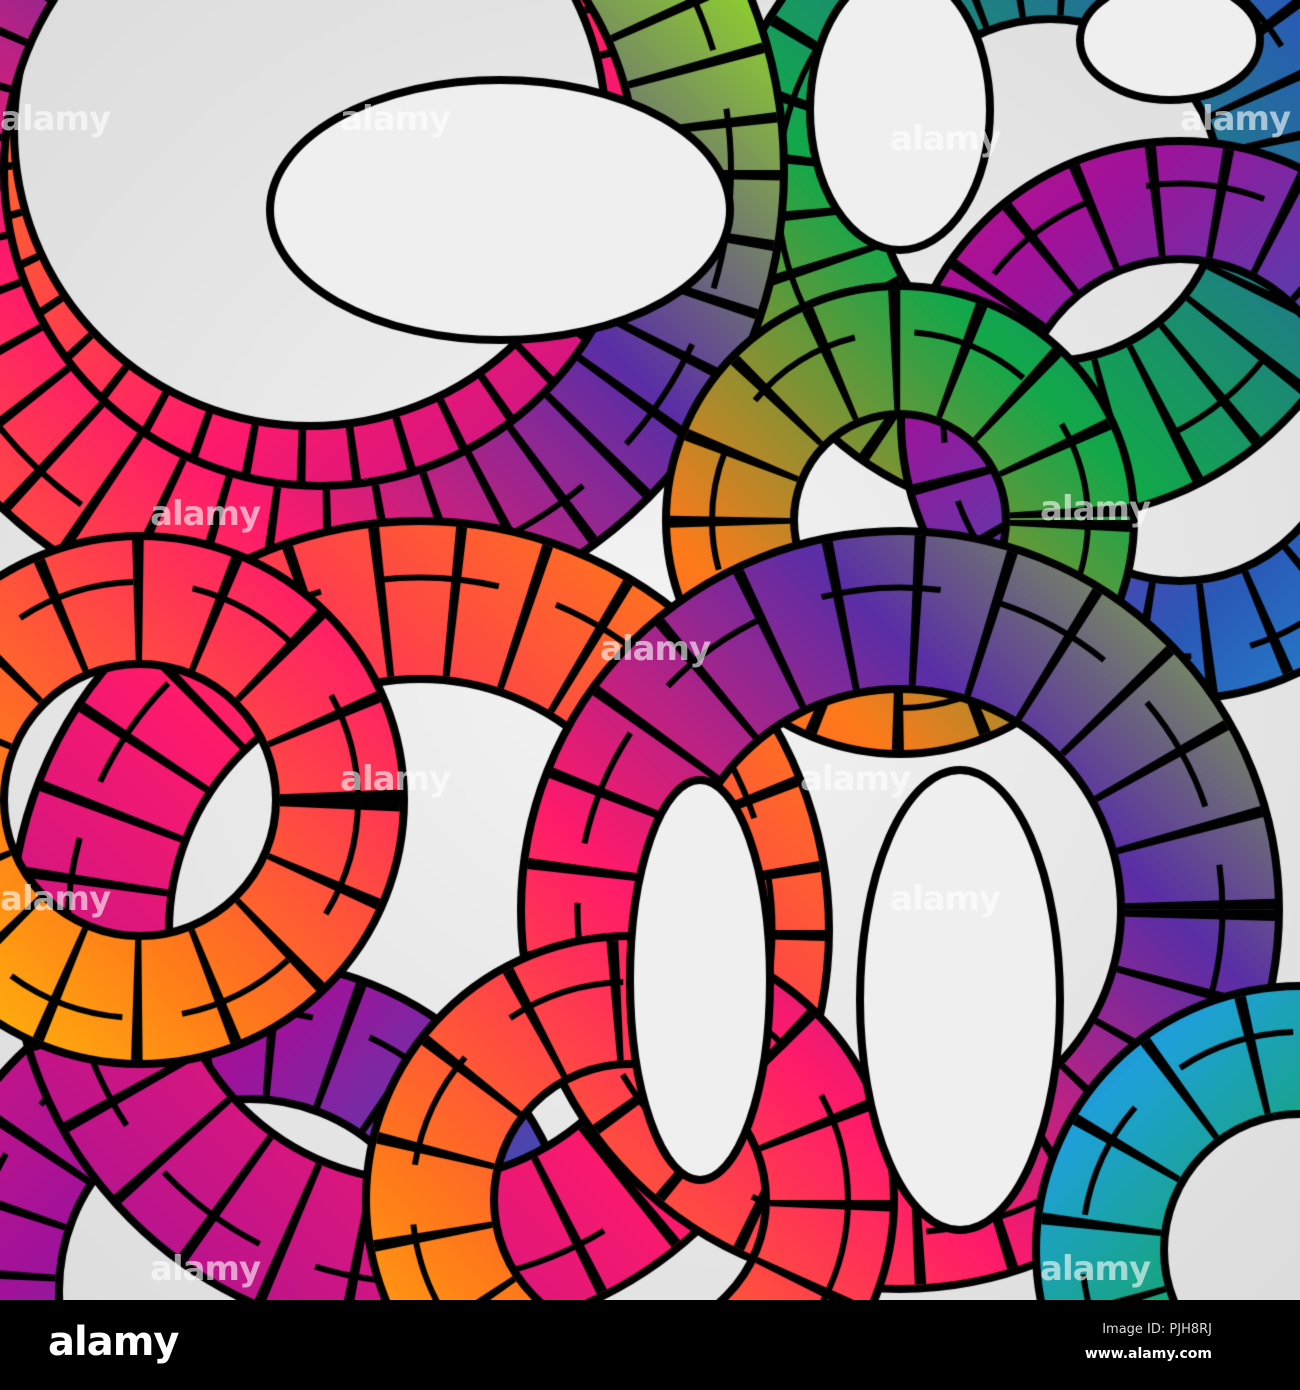 Image resolution: width=1300 pixels, height=1390 pixels. Describe the element at coordinates (1157, 1329) in the screenshot. I see `image-id: Image ID: PJH8RJ` at that location.